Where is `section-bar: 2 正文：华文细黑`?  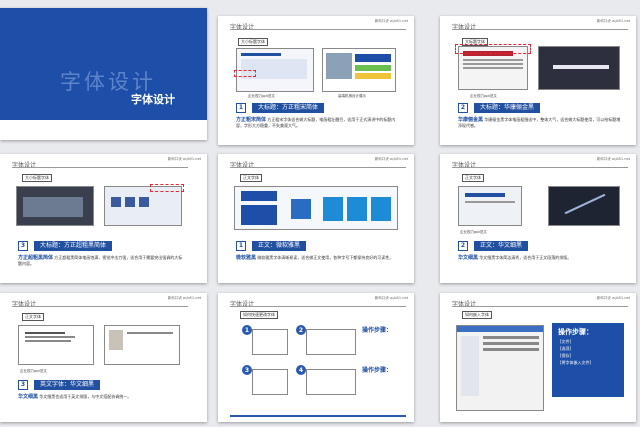
section-bar: 2 正文：华文细黑 is located at coordinates (493, 245).